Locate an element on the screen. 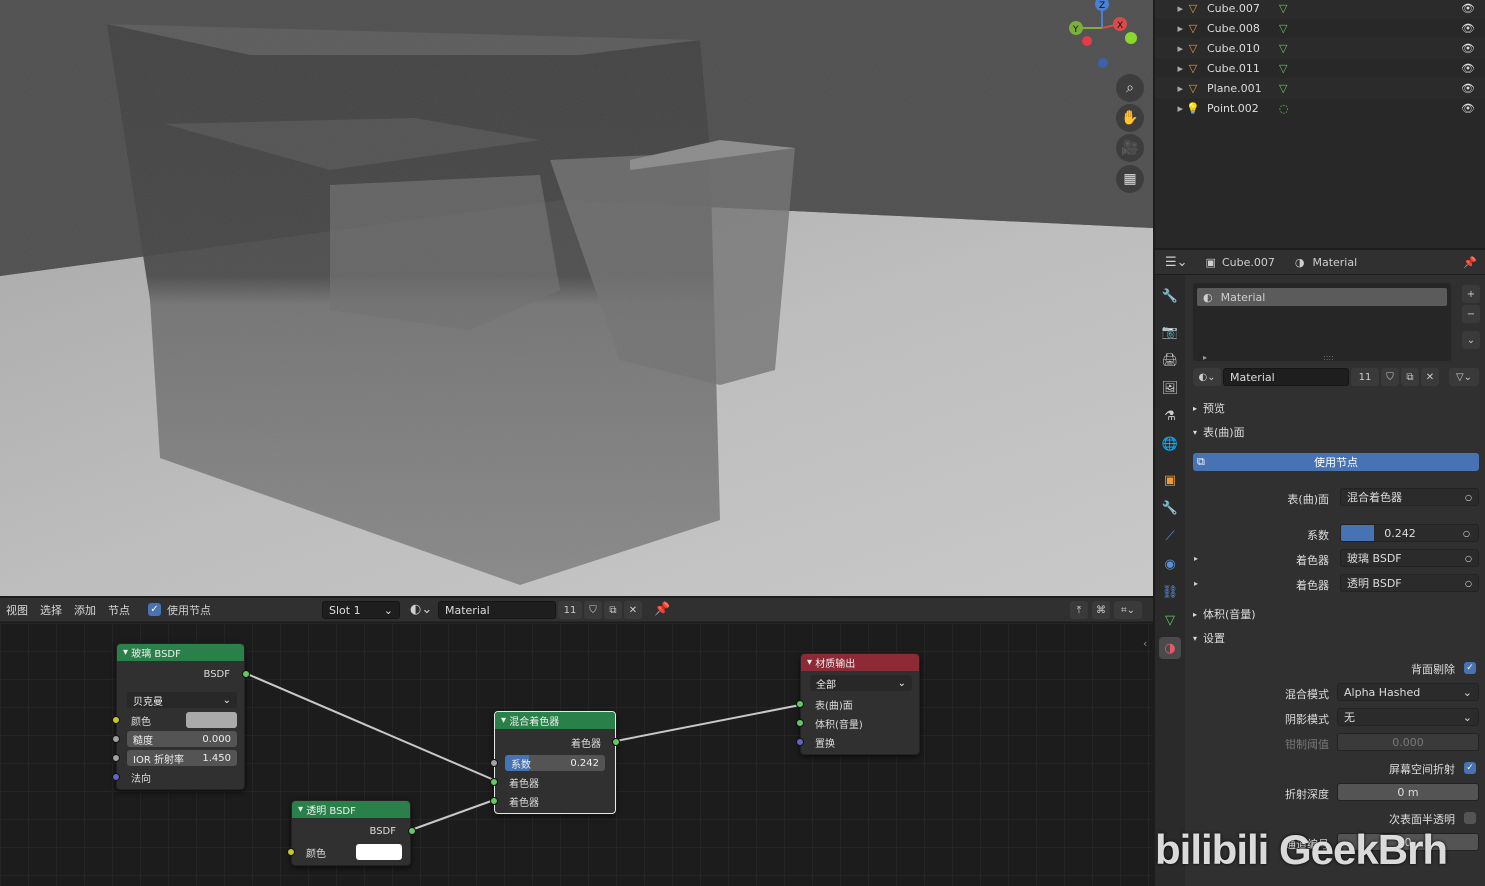 The image size is (1485, 886). parent-node-icon: ⤒ is located at coordinates (1079, 610).